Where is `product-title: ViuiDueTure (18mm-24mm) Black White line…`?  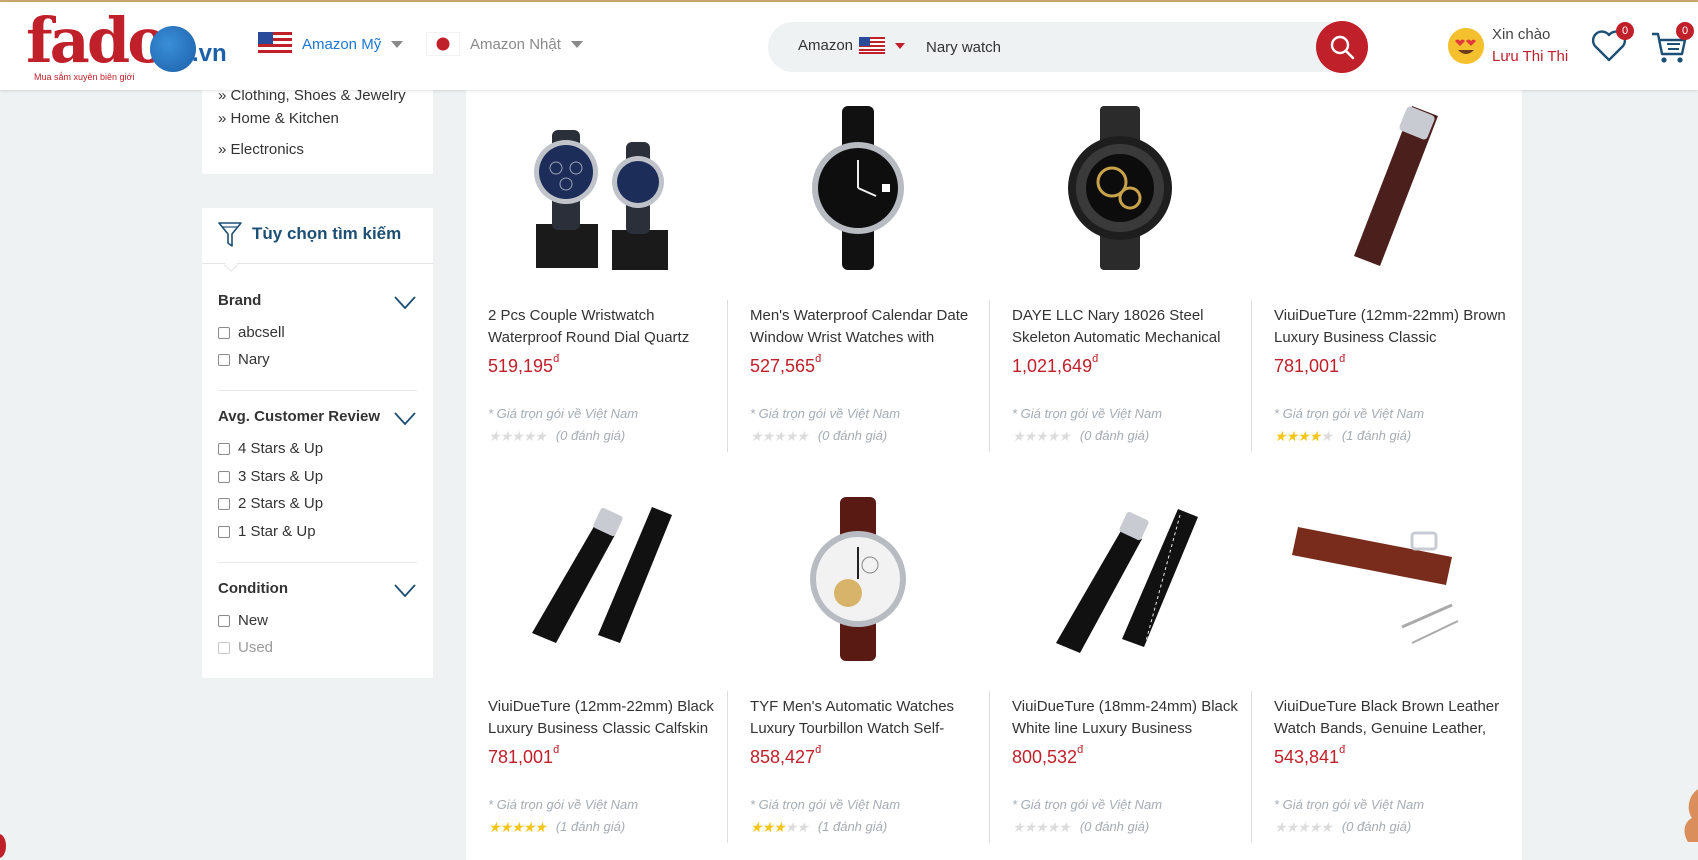
product-title: ViuiDueTure (18mm-24mm) Black White line… is located at coordinates (1128, 718).